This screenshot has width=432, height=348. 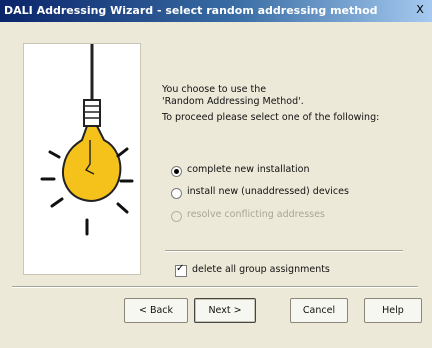 What do you see at coordinates (393, 310) in the screenshot?
I see `help-button: Help` at bounding box center [393, 310].